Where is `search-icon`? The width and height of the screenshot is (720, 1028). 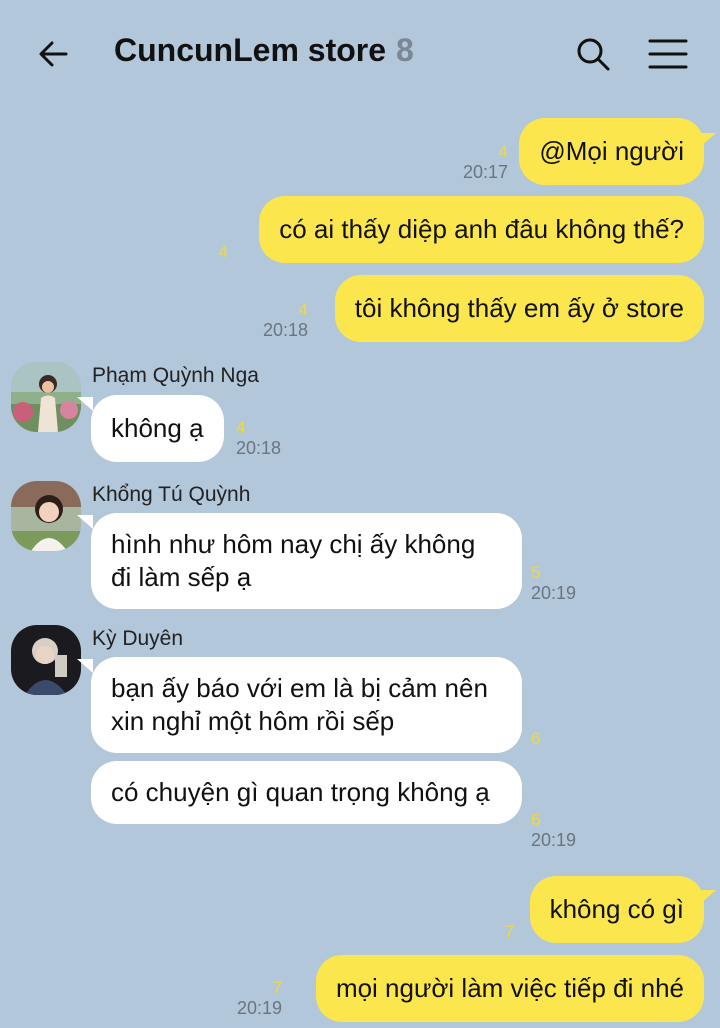
search-icon is located at coordinates (593, 54).